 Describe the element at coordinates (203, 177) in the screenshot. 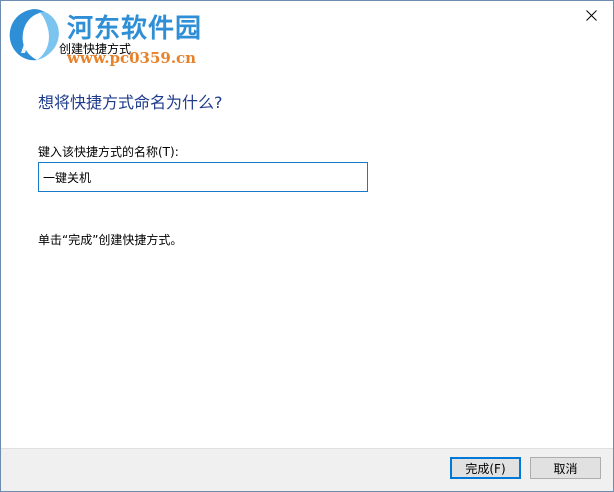

I see `shortcut-name-input` at that location.